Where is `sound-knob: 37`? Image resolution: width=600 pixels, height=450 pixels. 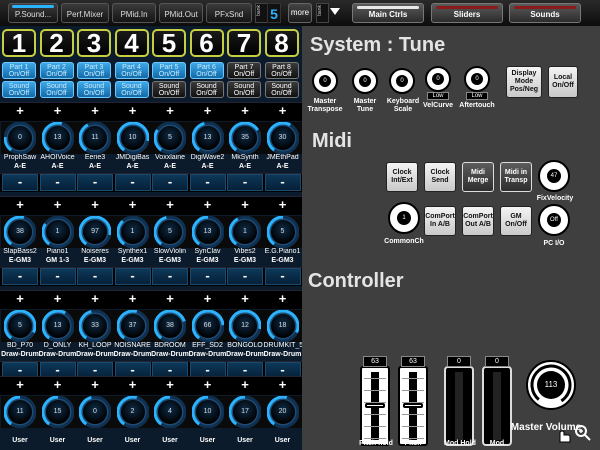 sound-knob: 37 is located at coordinates (132, 326).